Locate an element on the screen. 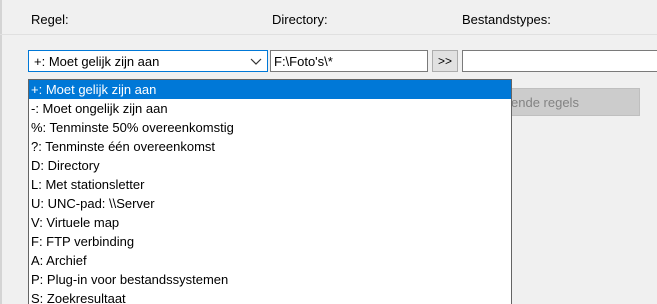 This screenshot has height=304, width=657. header-regel: Regel: is located at coordinates (50, 19).